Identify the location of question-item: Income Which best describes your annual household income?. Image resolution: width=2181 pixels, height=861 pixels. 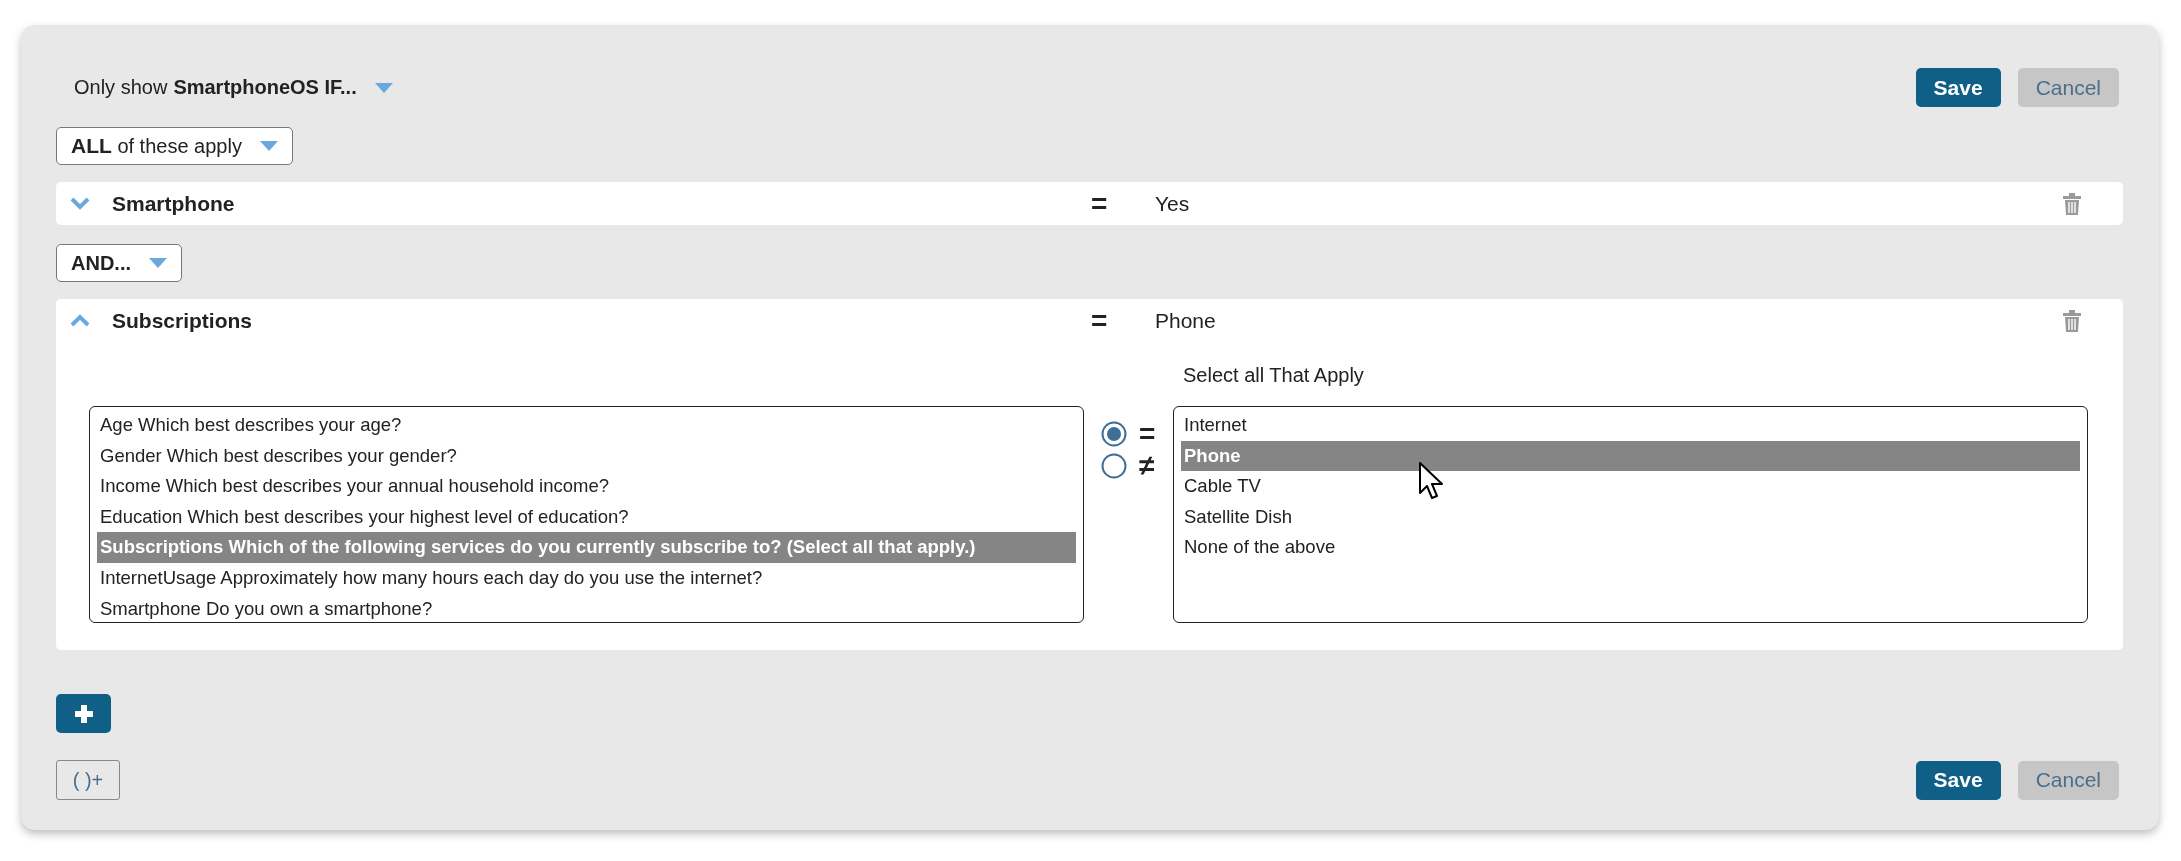
(586, 486).